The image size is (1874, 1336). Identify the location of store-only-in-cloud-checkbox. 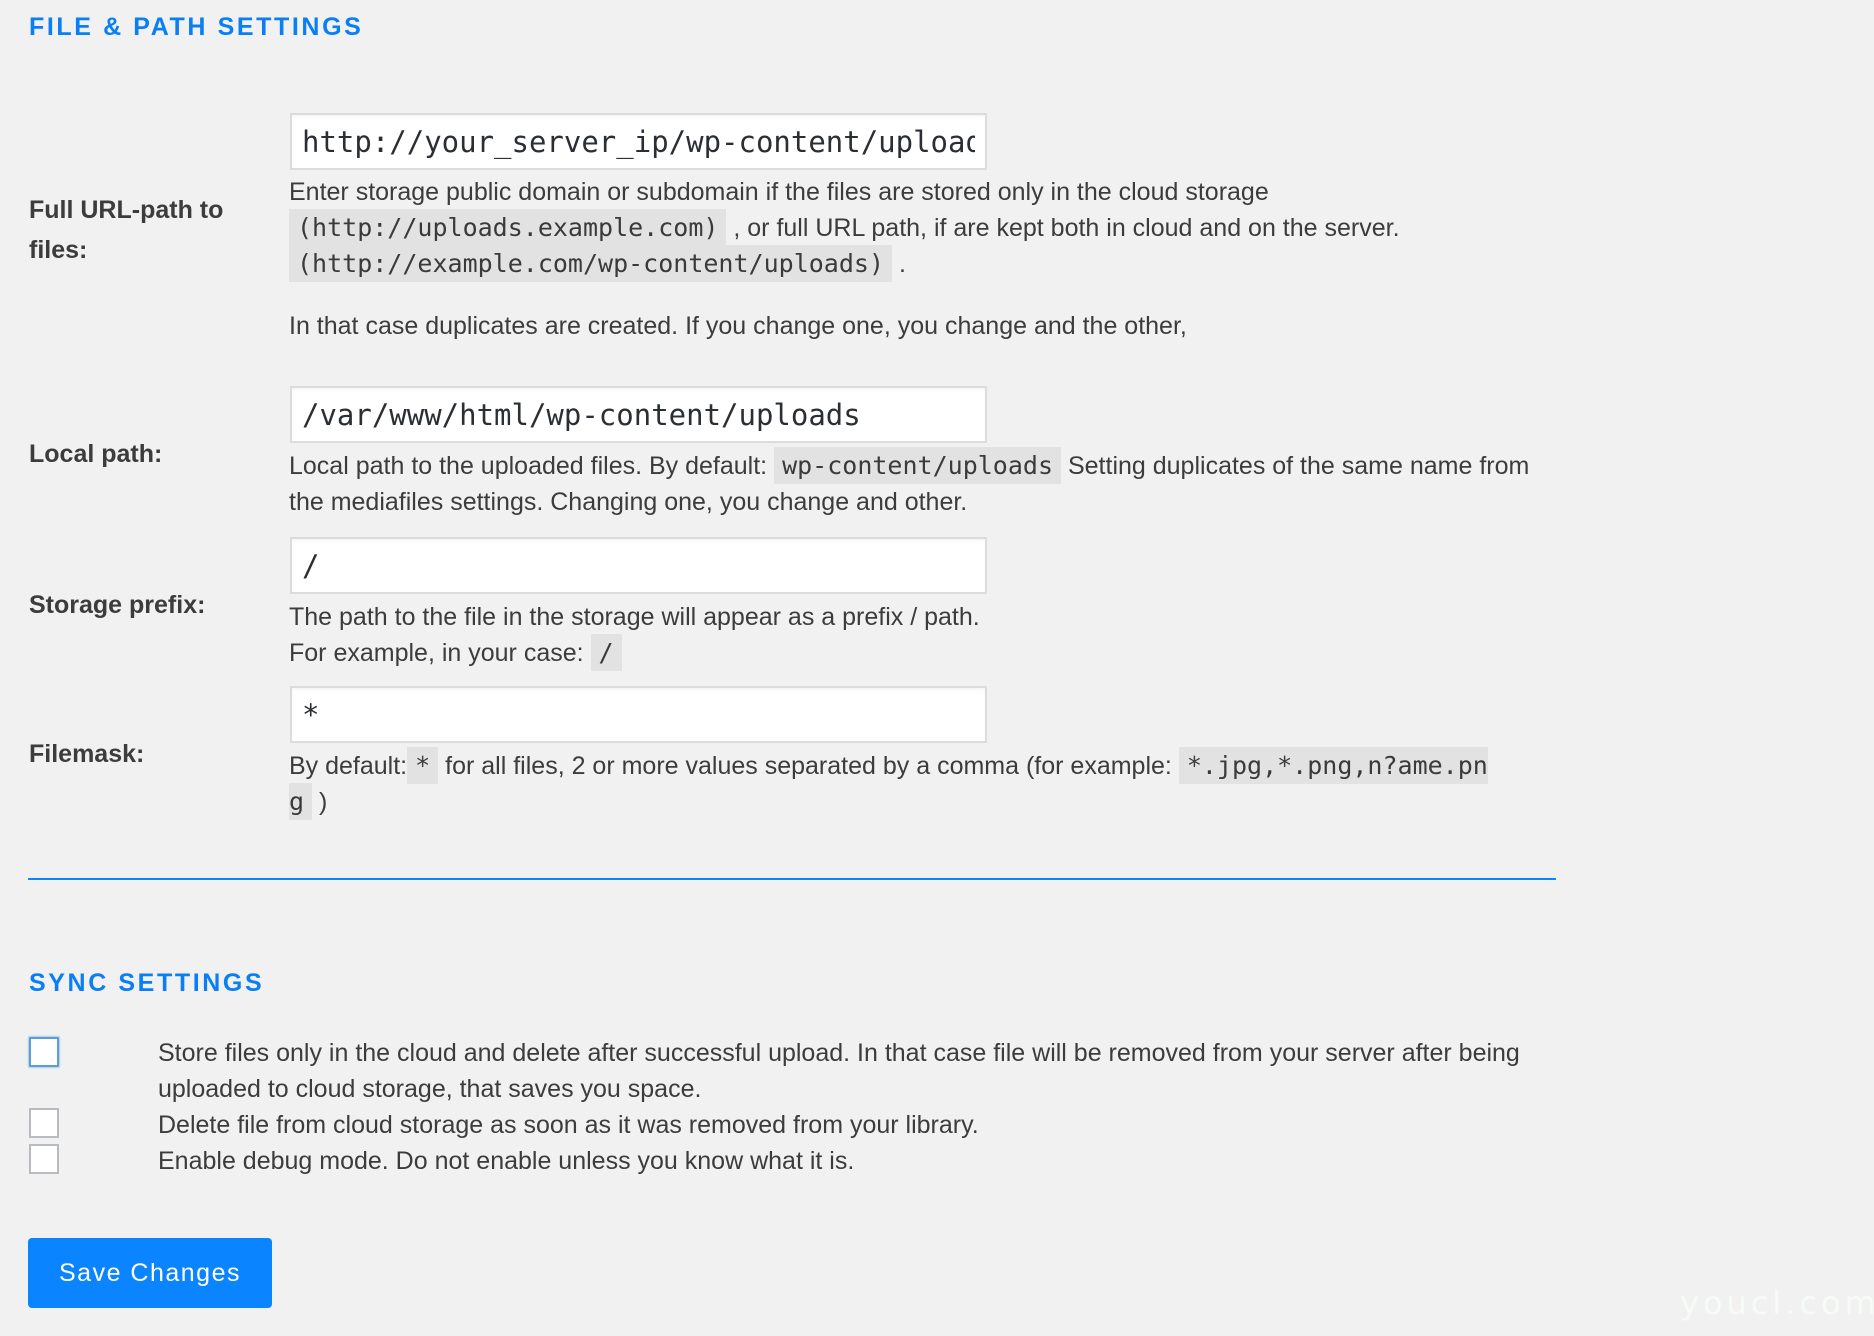
(44, 1052).